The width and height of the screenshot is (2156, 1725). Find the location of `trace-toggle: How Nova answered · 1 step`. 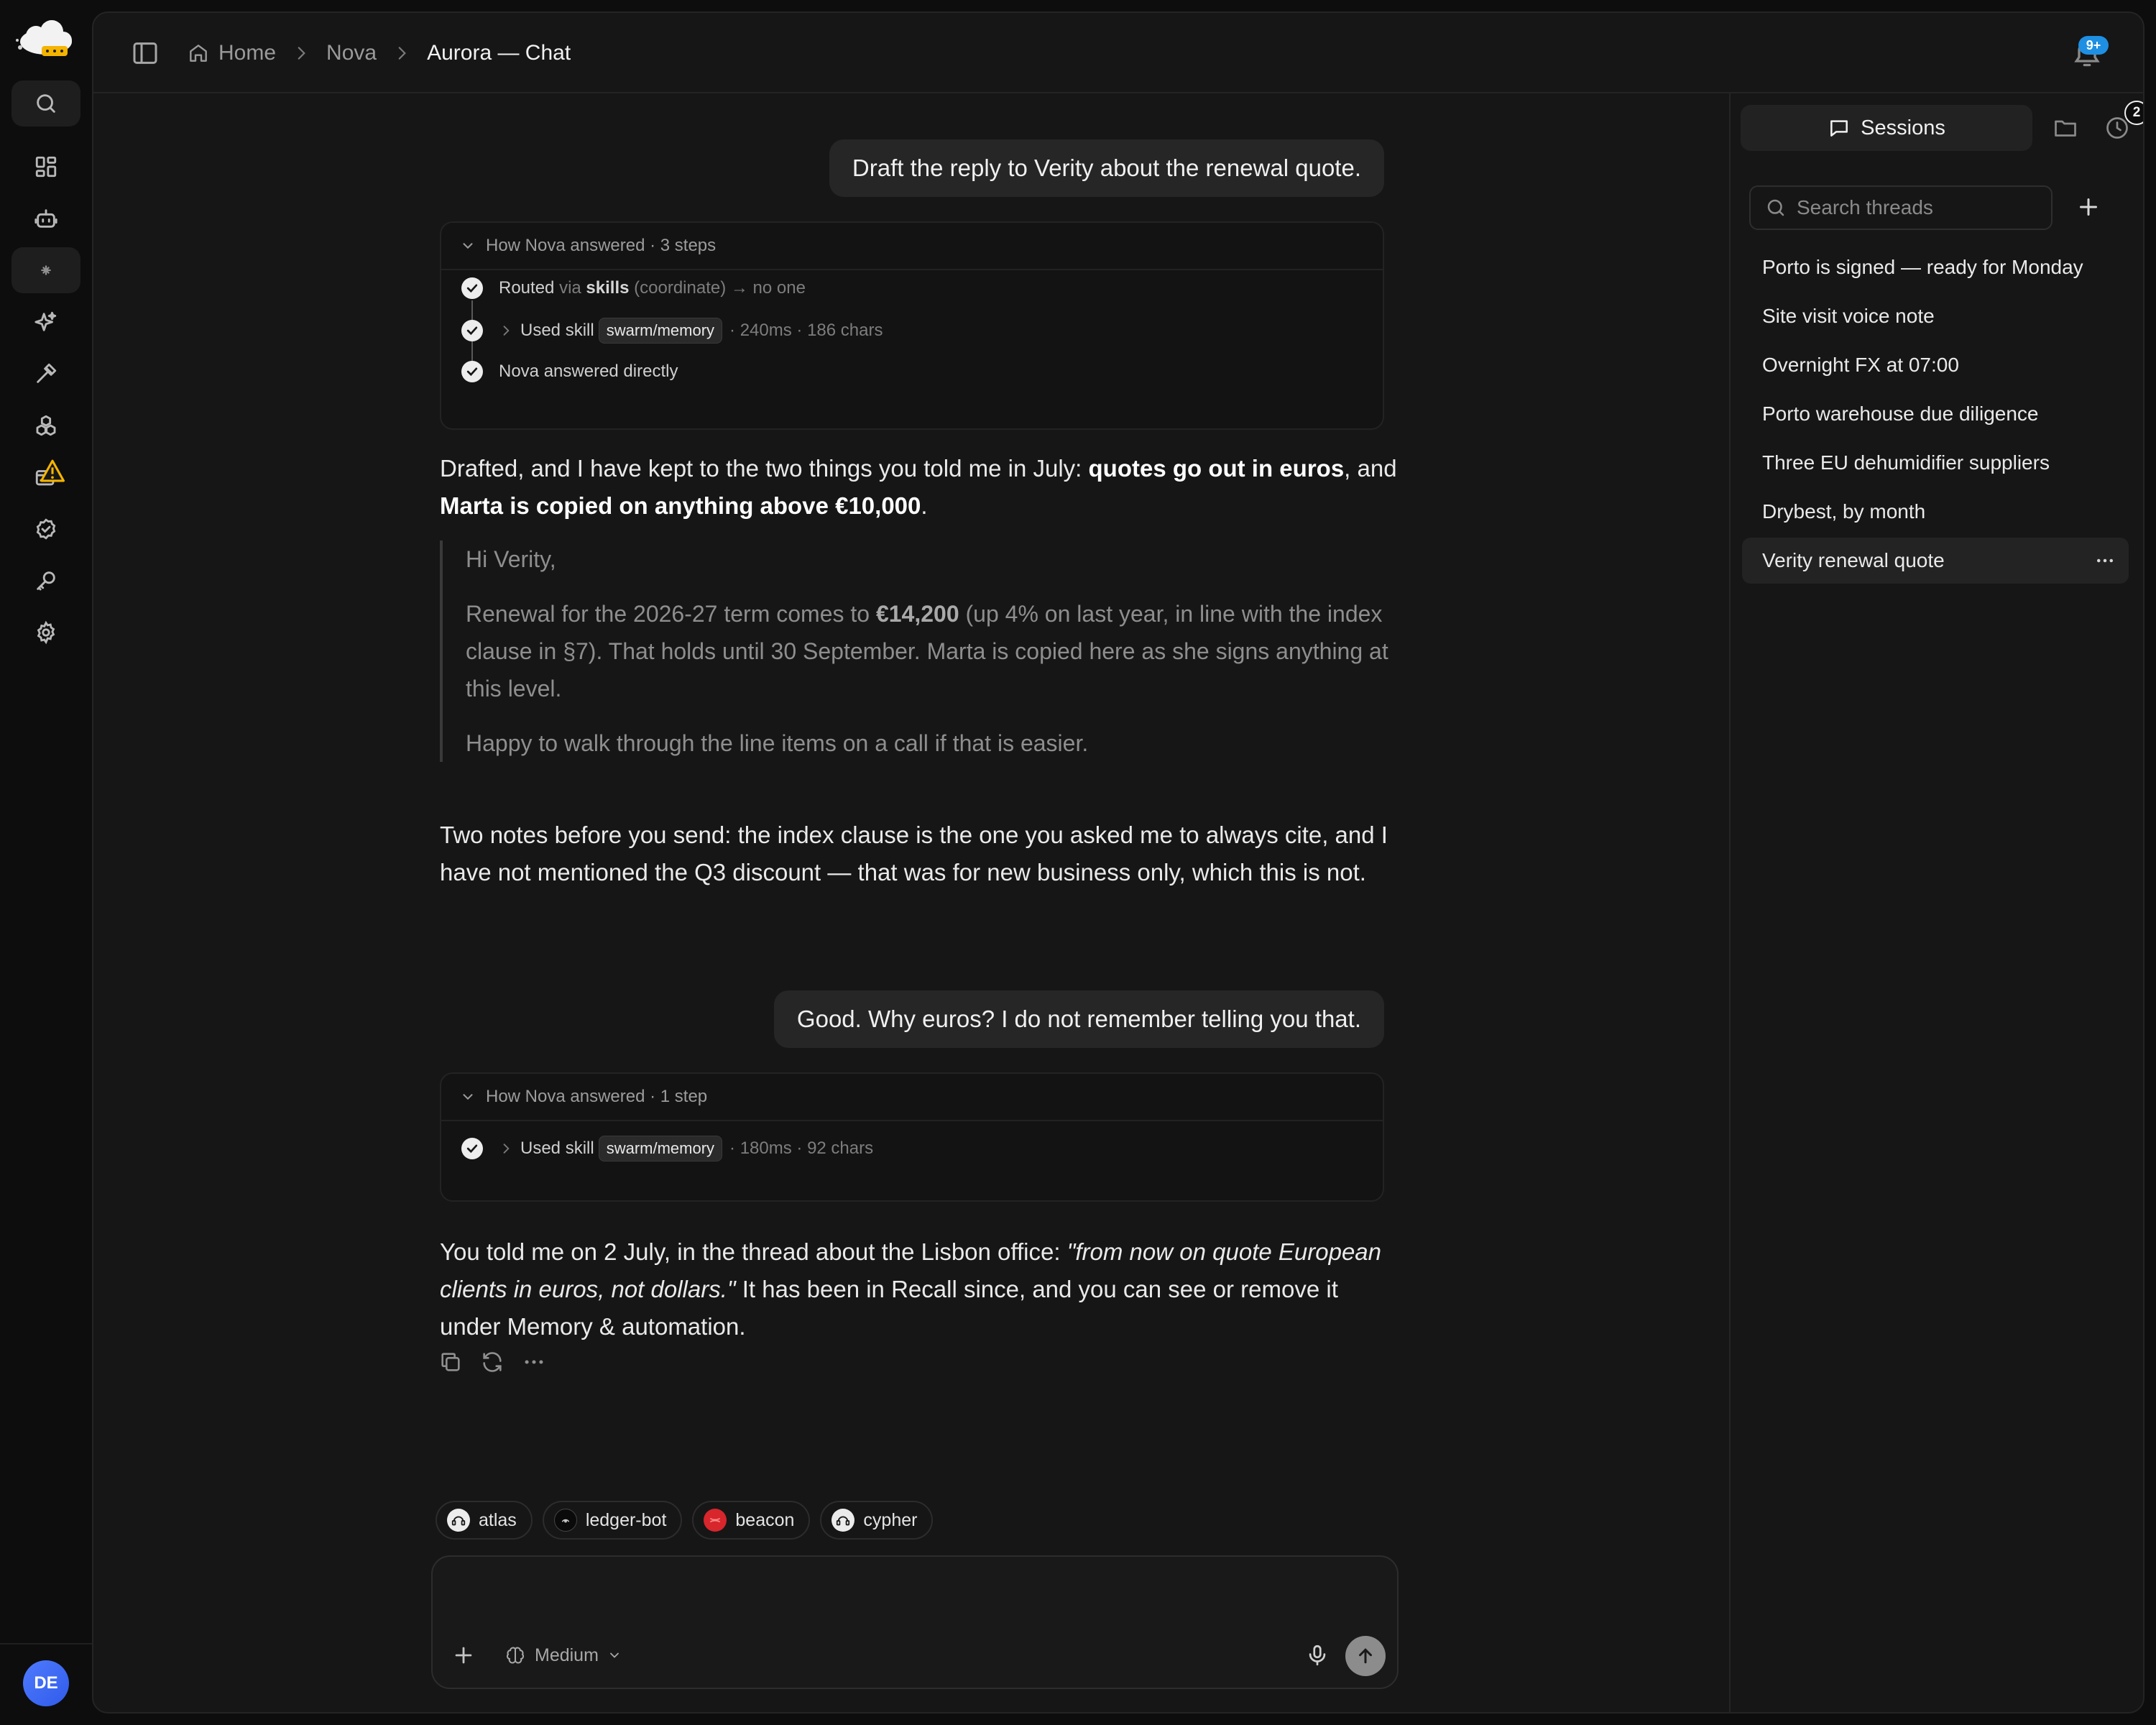

trace-toggle: How Nova answered · 1 step is located at coordinates (912, 1097).